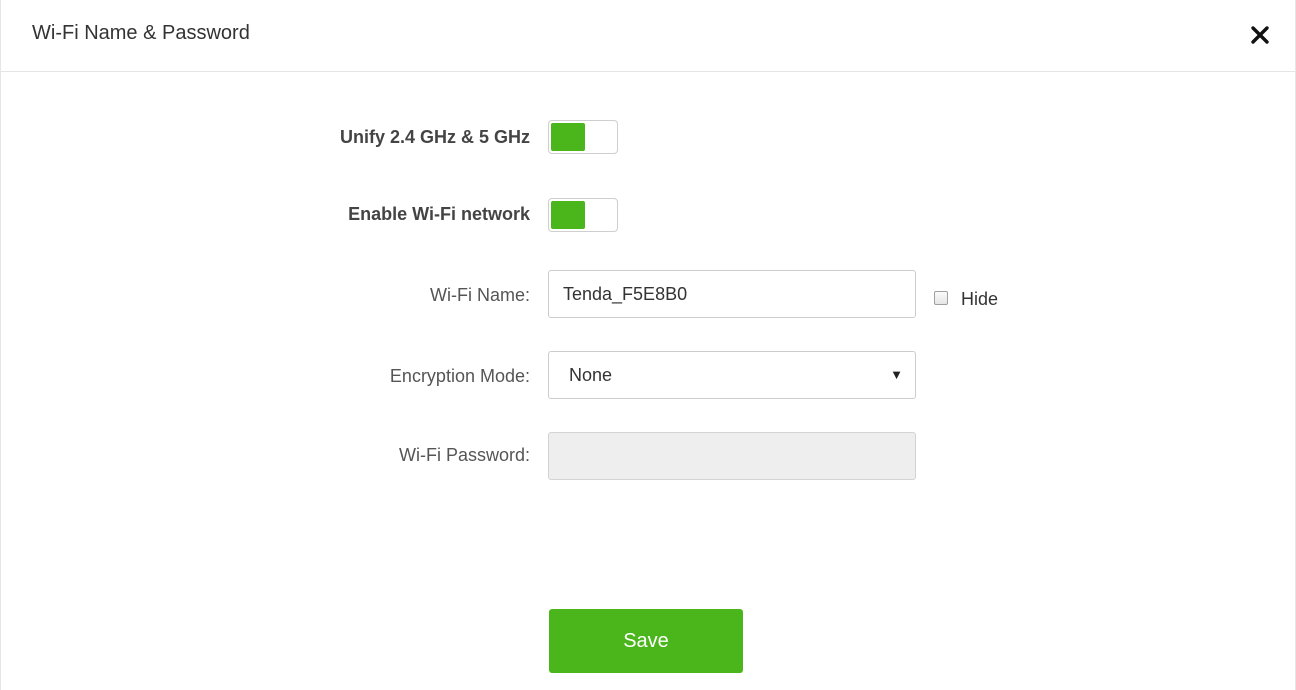 The width and height of the screenshot is (1296, 690). I want to click on hide-ssid-option: Hide, so click(966, 298).